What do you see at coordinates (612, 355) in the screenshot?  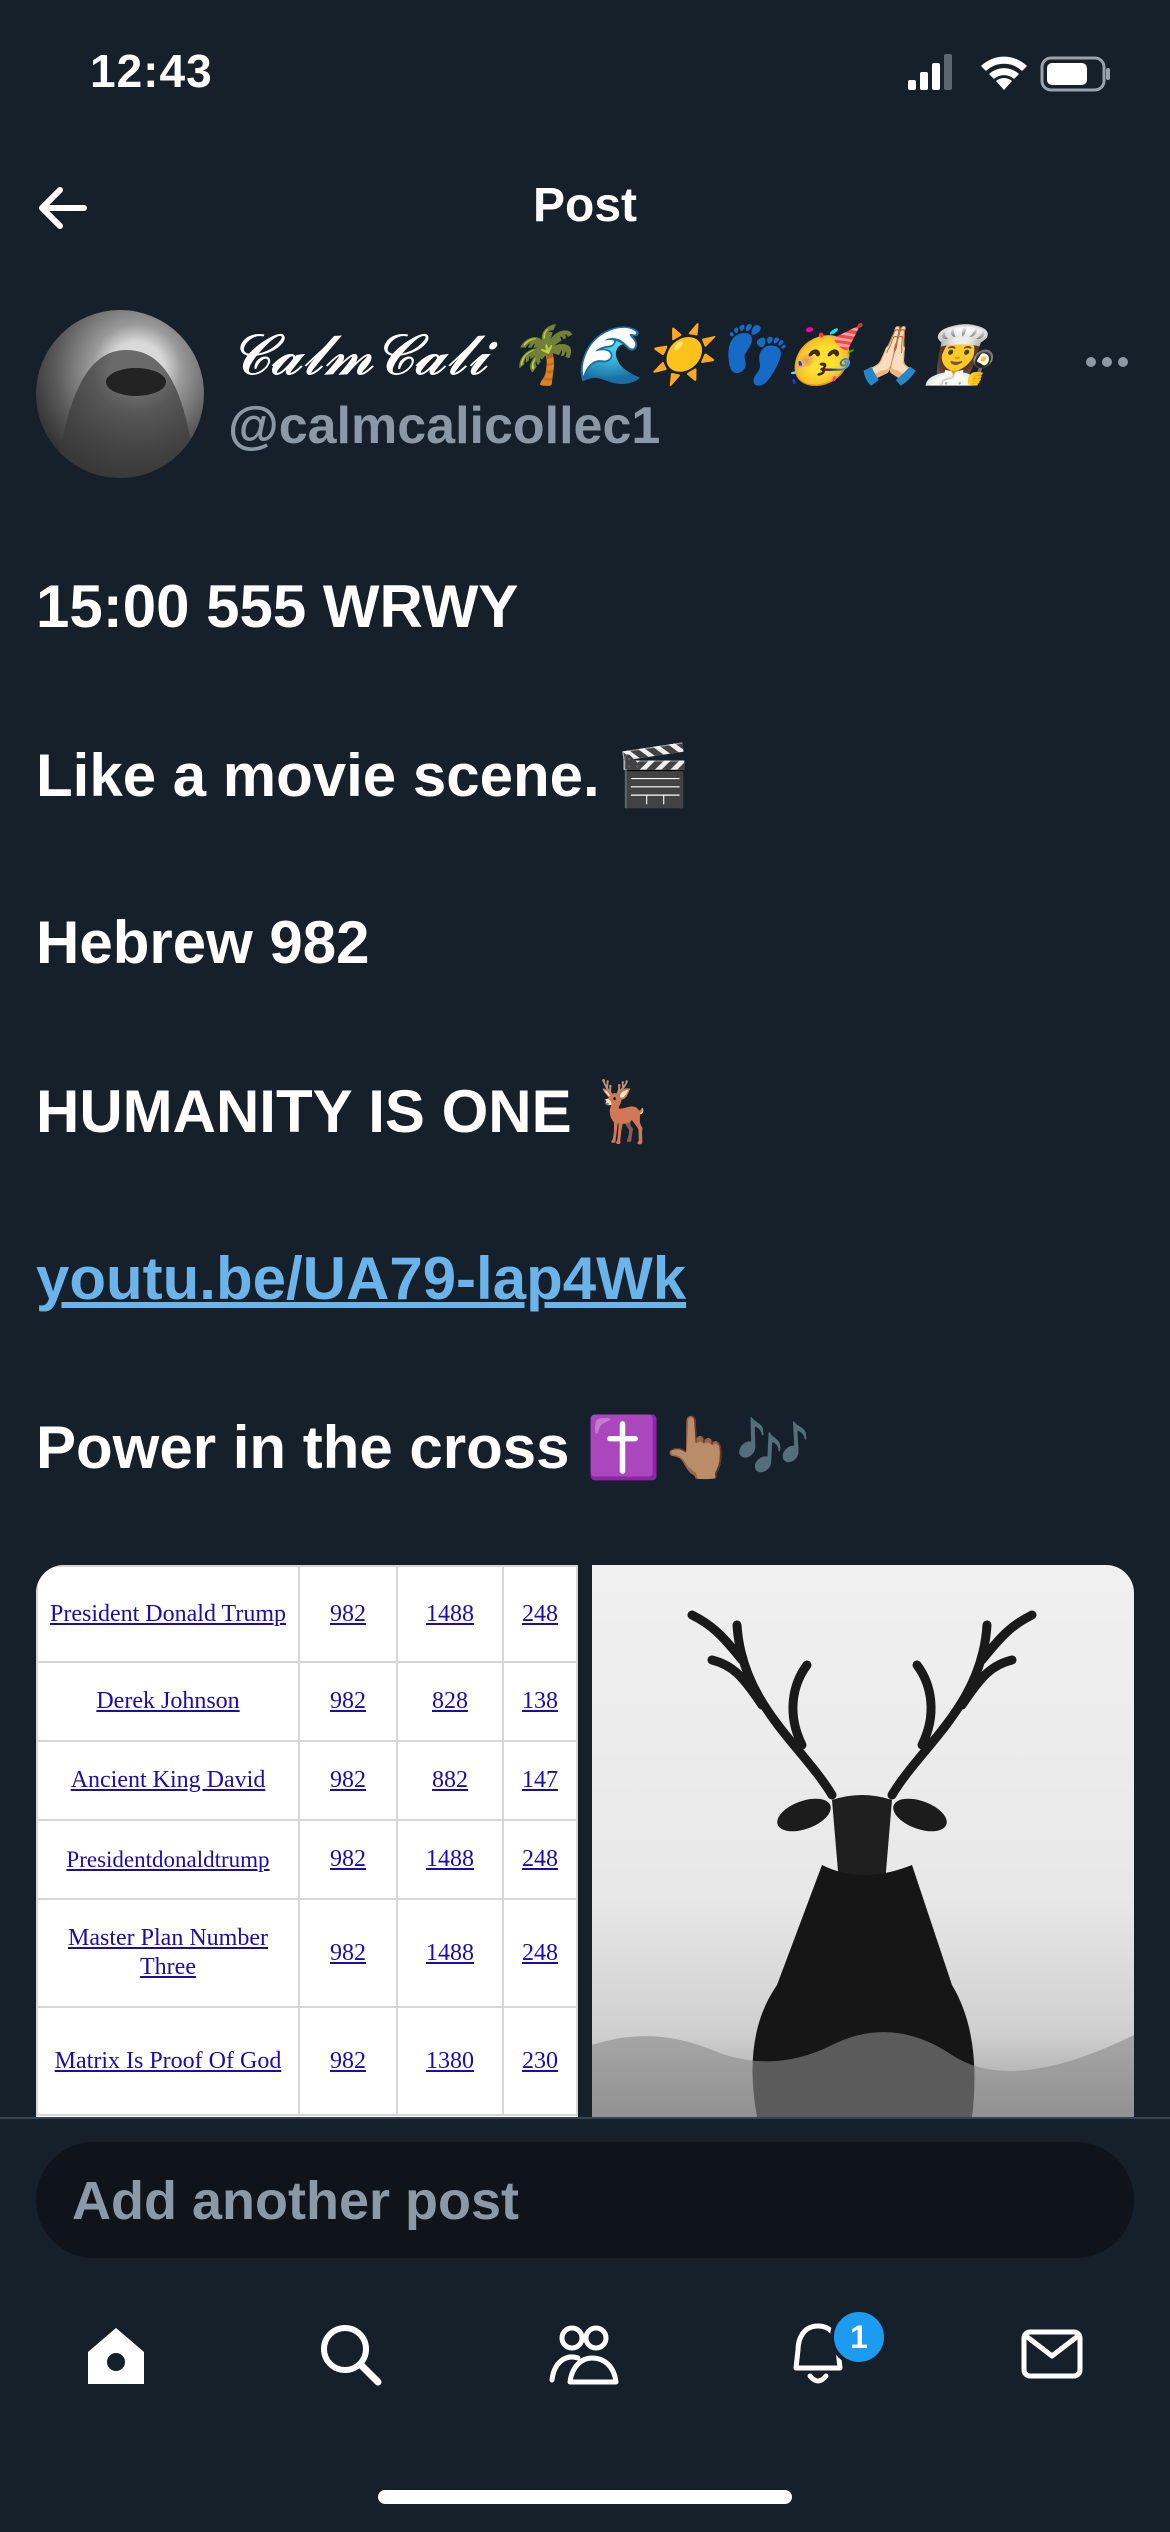 I see `author-display-name: 𝓒𝓪𝓵𝓶𝓒𝓪𝓵𝓲 🌴🌊☀️👣🥳🙏🏻👩‍🍳` at bounding box center [612, 355].